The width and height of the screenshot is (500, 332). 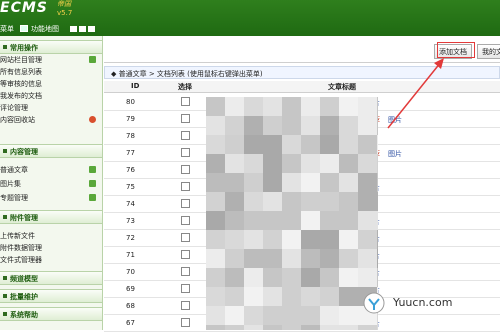 What do you see at coordinates (415, 93) in the screenshot?
I see `annotation-arrow` at bounding box center [415, 93].